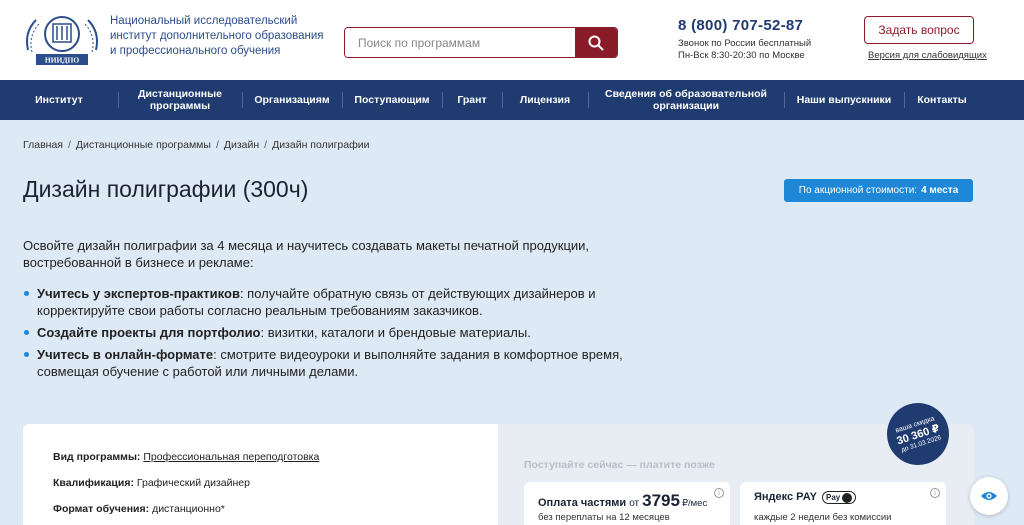  What do you see at coordinates (460, 42) in the screenshot?
I see `search-input` at bounding box center [460, 42].